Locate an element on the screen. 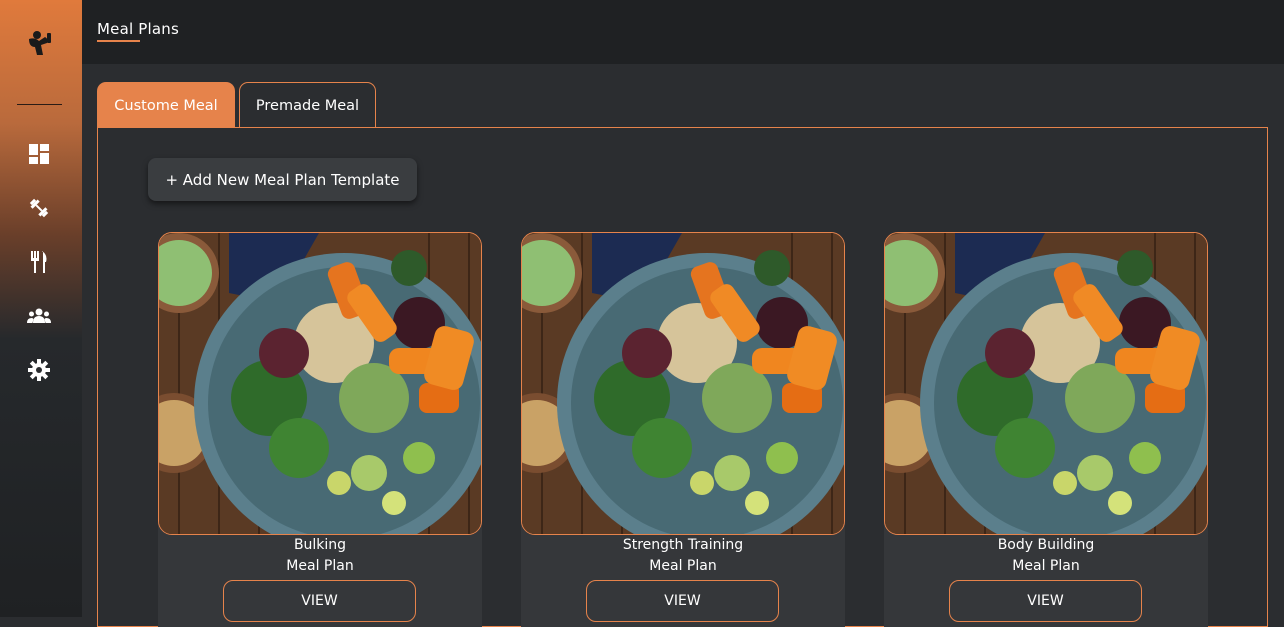 The height and width of the screenshot is (627, 1284). gear-icon is located at coordinates (39, 370).